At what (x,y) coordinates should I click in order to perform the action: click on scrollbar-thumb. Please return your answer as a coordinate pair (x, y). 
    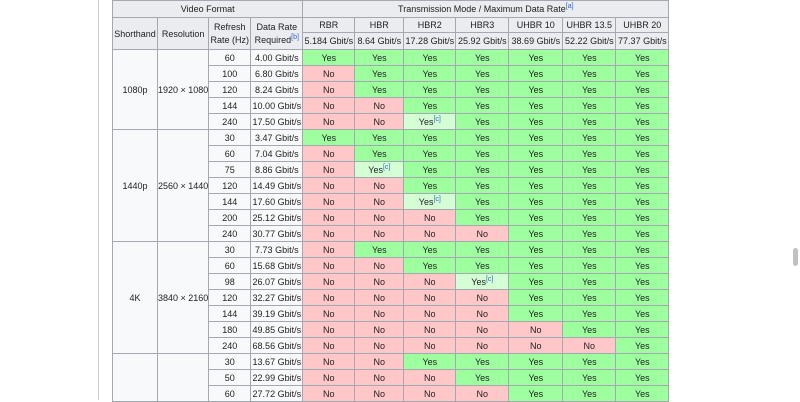
    Looking at the image, I should click on (795, 257).